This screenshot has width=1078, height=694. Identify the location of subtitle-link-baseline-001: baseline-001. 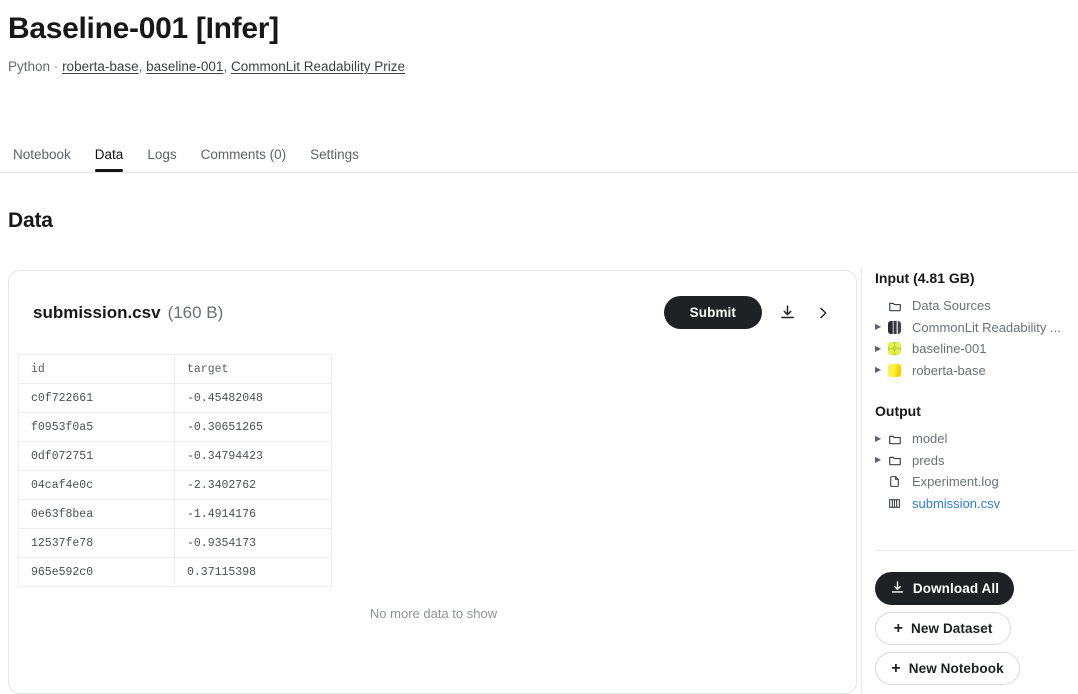
(184, 66).